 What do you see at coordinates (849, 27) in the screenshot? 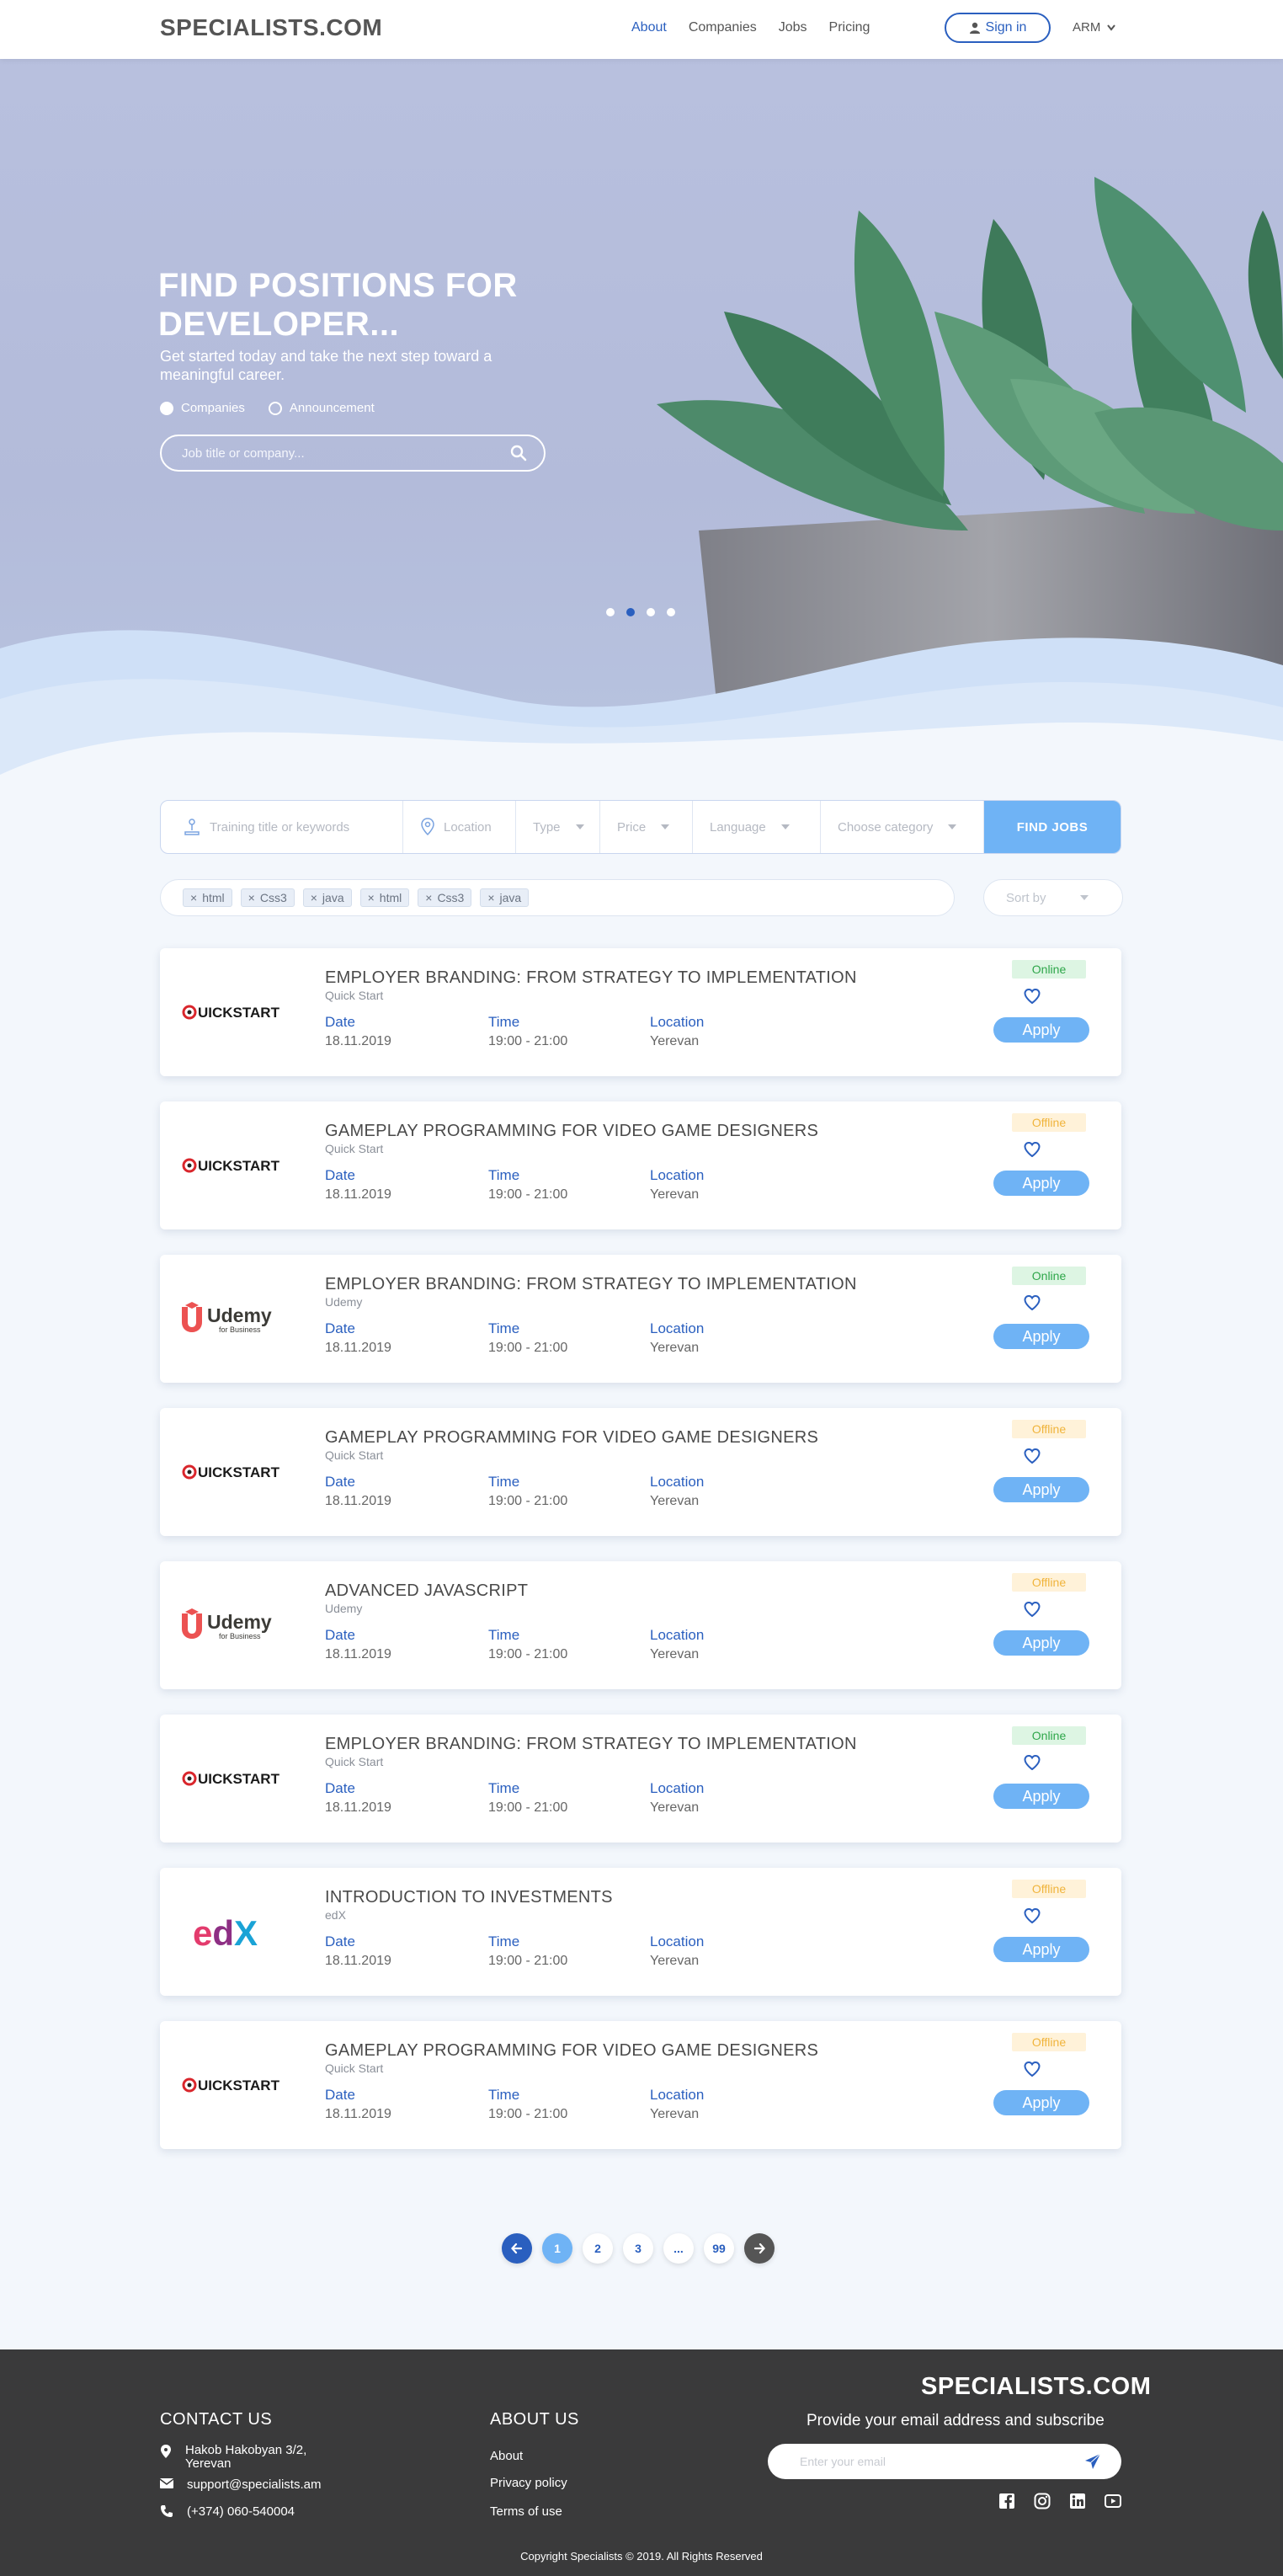
I see `nav-pricing: Pricing` at bounding box center [849, 27].